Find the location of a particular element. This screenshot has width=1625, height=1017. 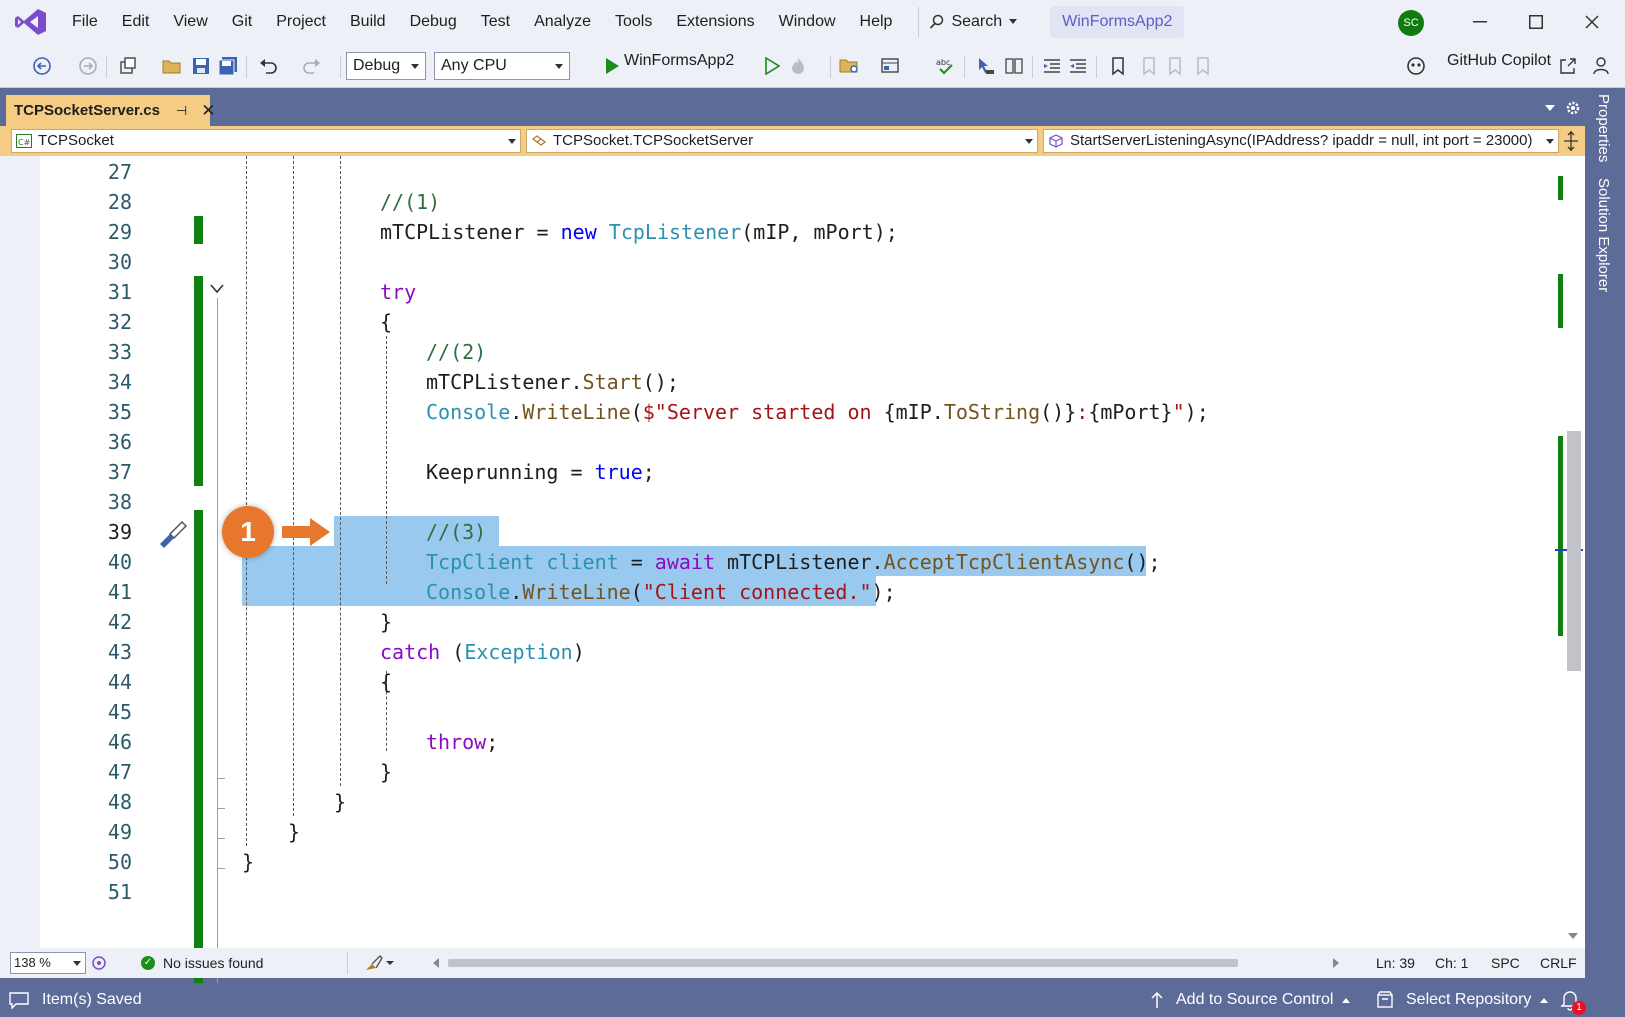

code-line: try is located at coordinates (398, 292).